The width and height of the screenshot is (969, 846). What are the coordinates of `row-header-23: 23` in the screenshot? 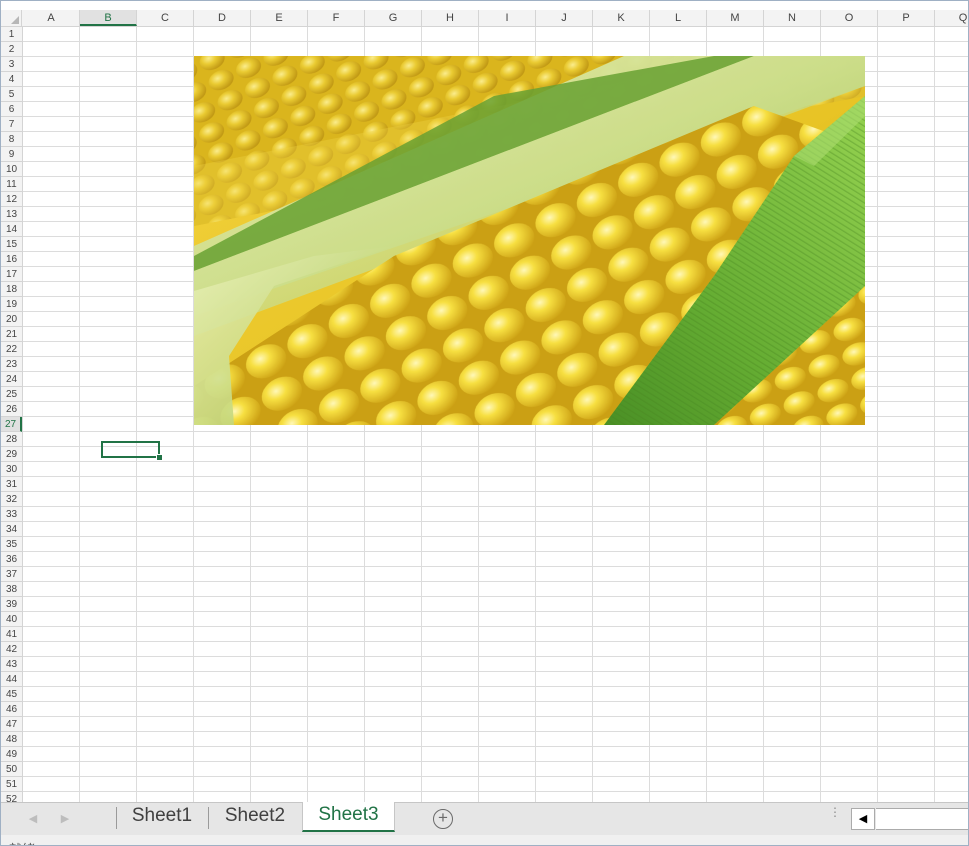 It's located at (11, 364).